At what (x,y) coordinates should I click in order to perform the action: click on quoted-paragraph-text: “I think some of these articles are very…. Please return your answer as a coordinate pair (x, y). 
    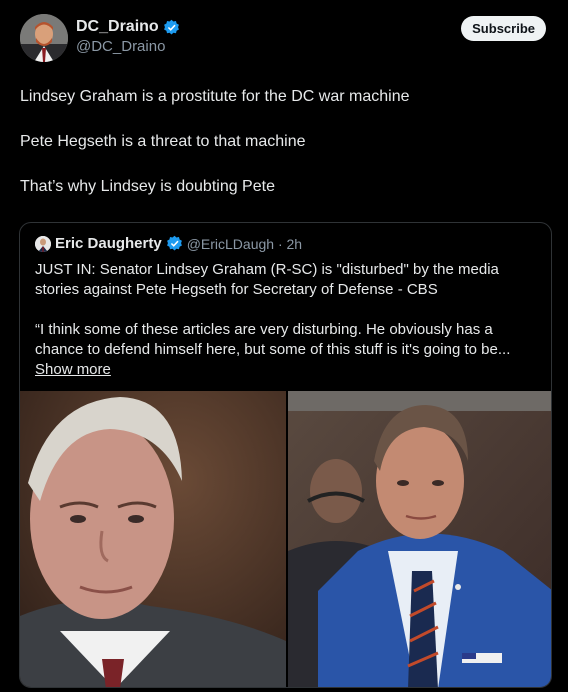
    Looking at the image, I should click on (273, 339).